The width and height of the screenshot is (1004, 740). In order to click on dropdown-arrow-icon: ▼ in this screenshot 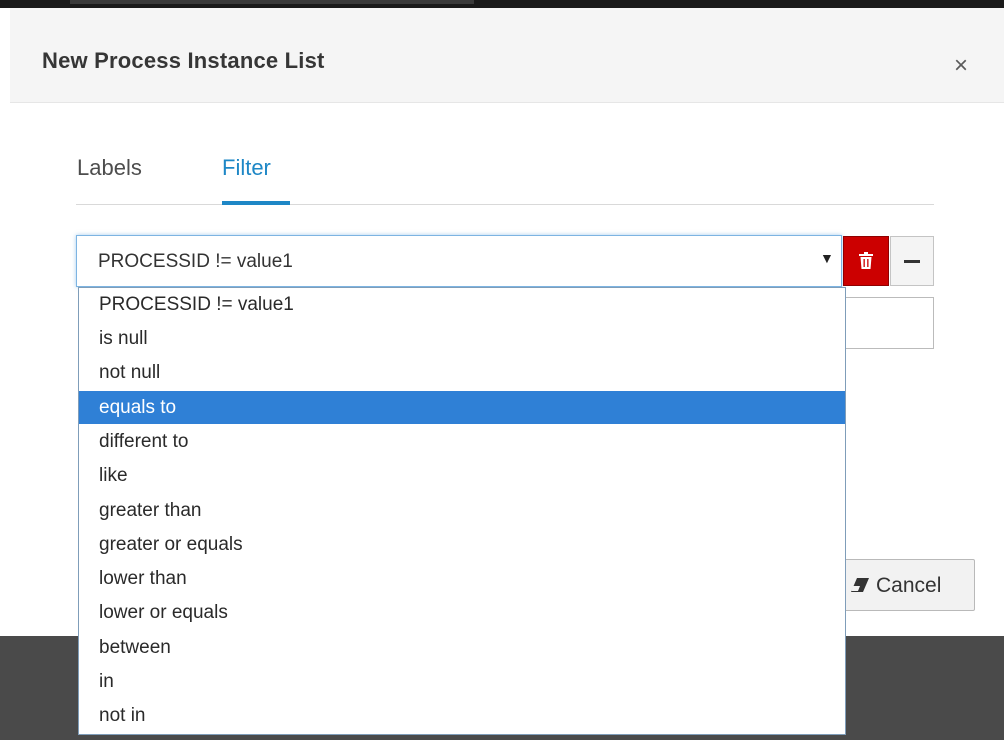, I will do `click(827, 258)`.